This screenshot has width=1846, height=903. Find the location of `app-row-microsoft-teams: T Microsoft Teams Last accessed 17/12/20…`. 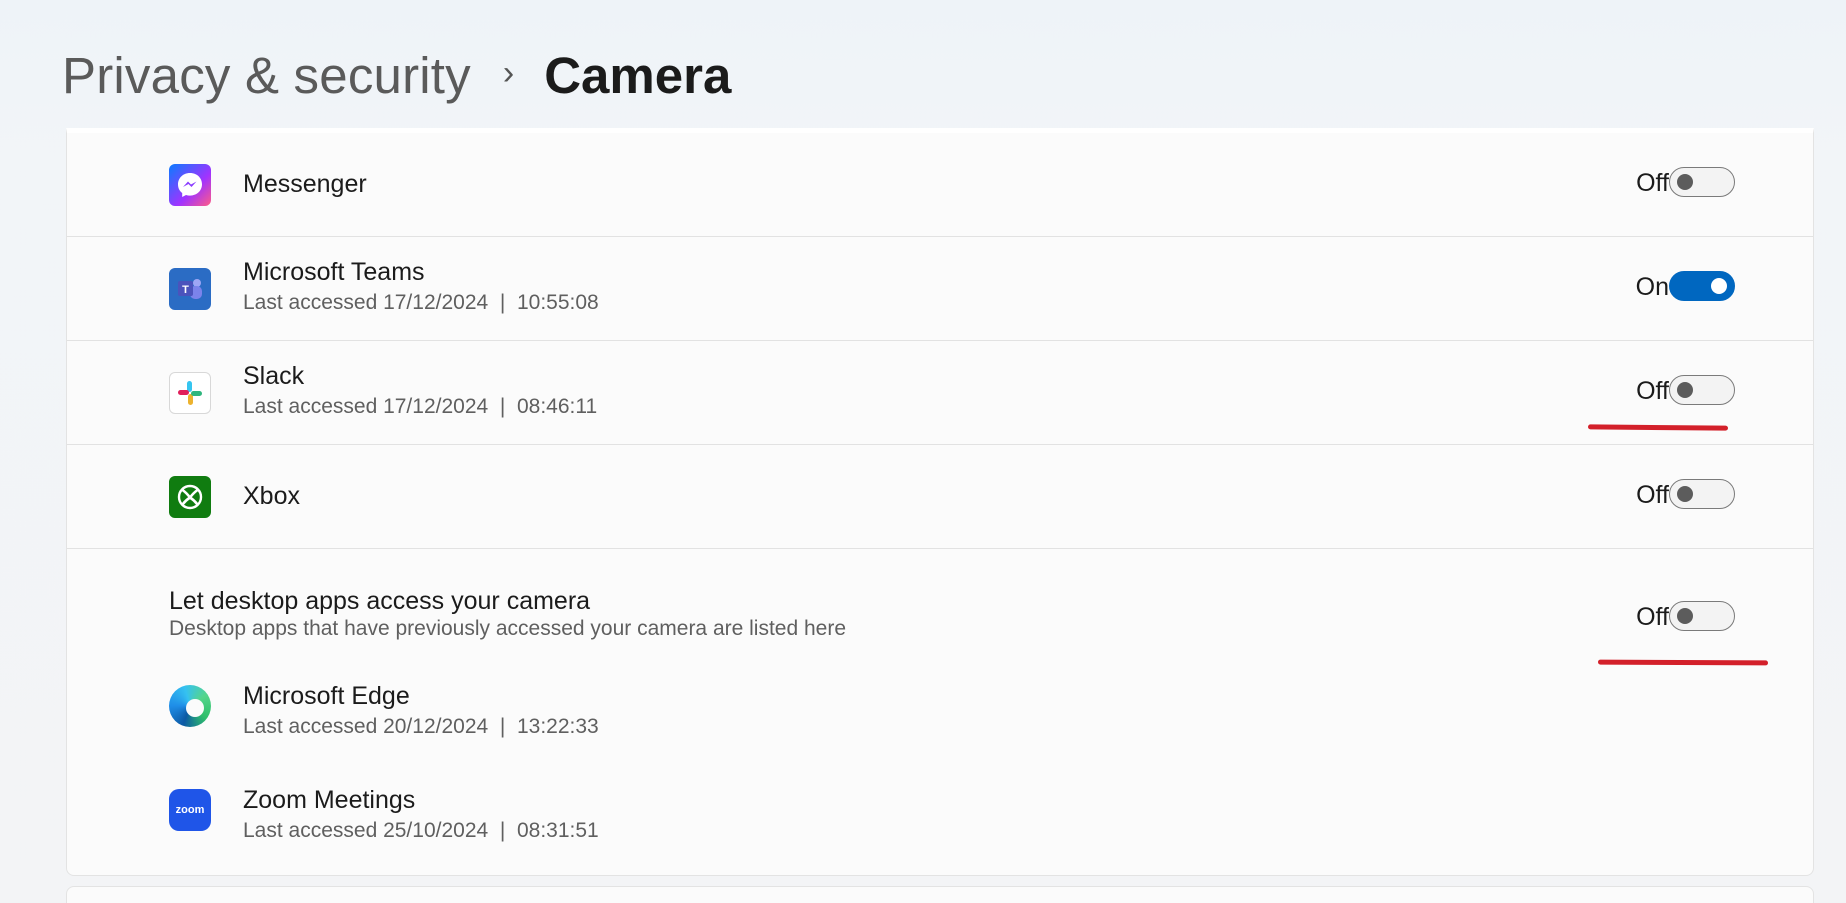

app-row-microsoft-teams: T Microsoft Teams Last accessed 17/12/20… is located at coordinates (940, 289).